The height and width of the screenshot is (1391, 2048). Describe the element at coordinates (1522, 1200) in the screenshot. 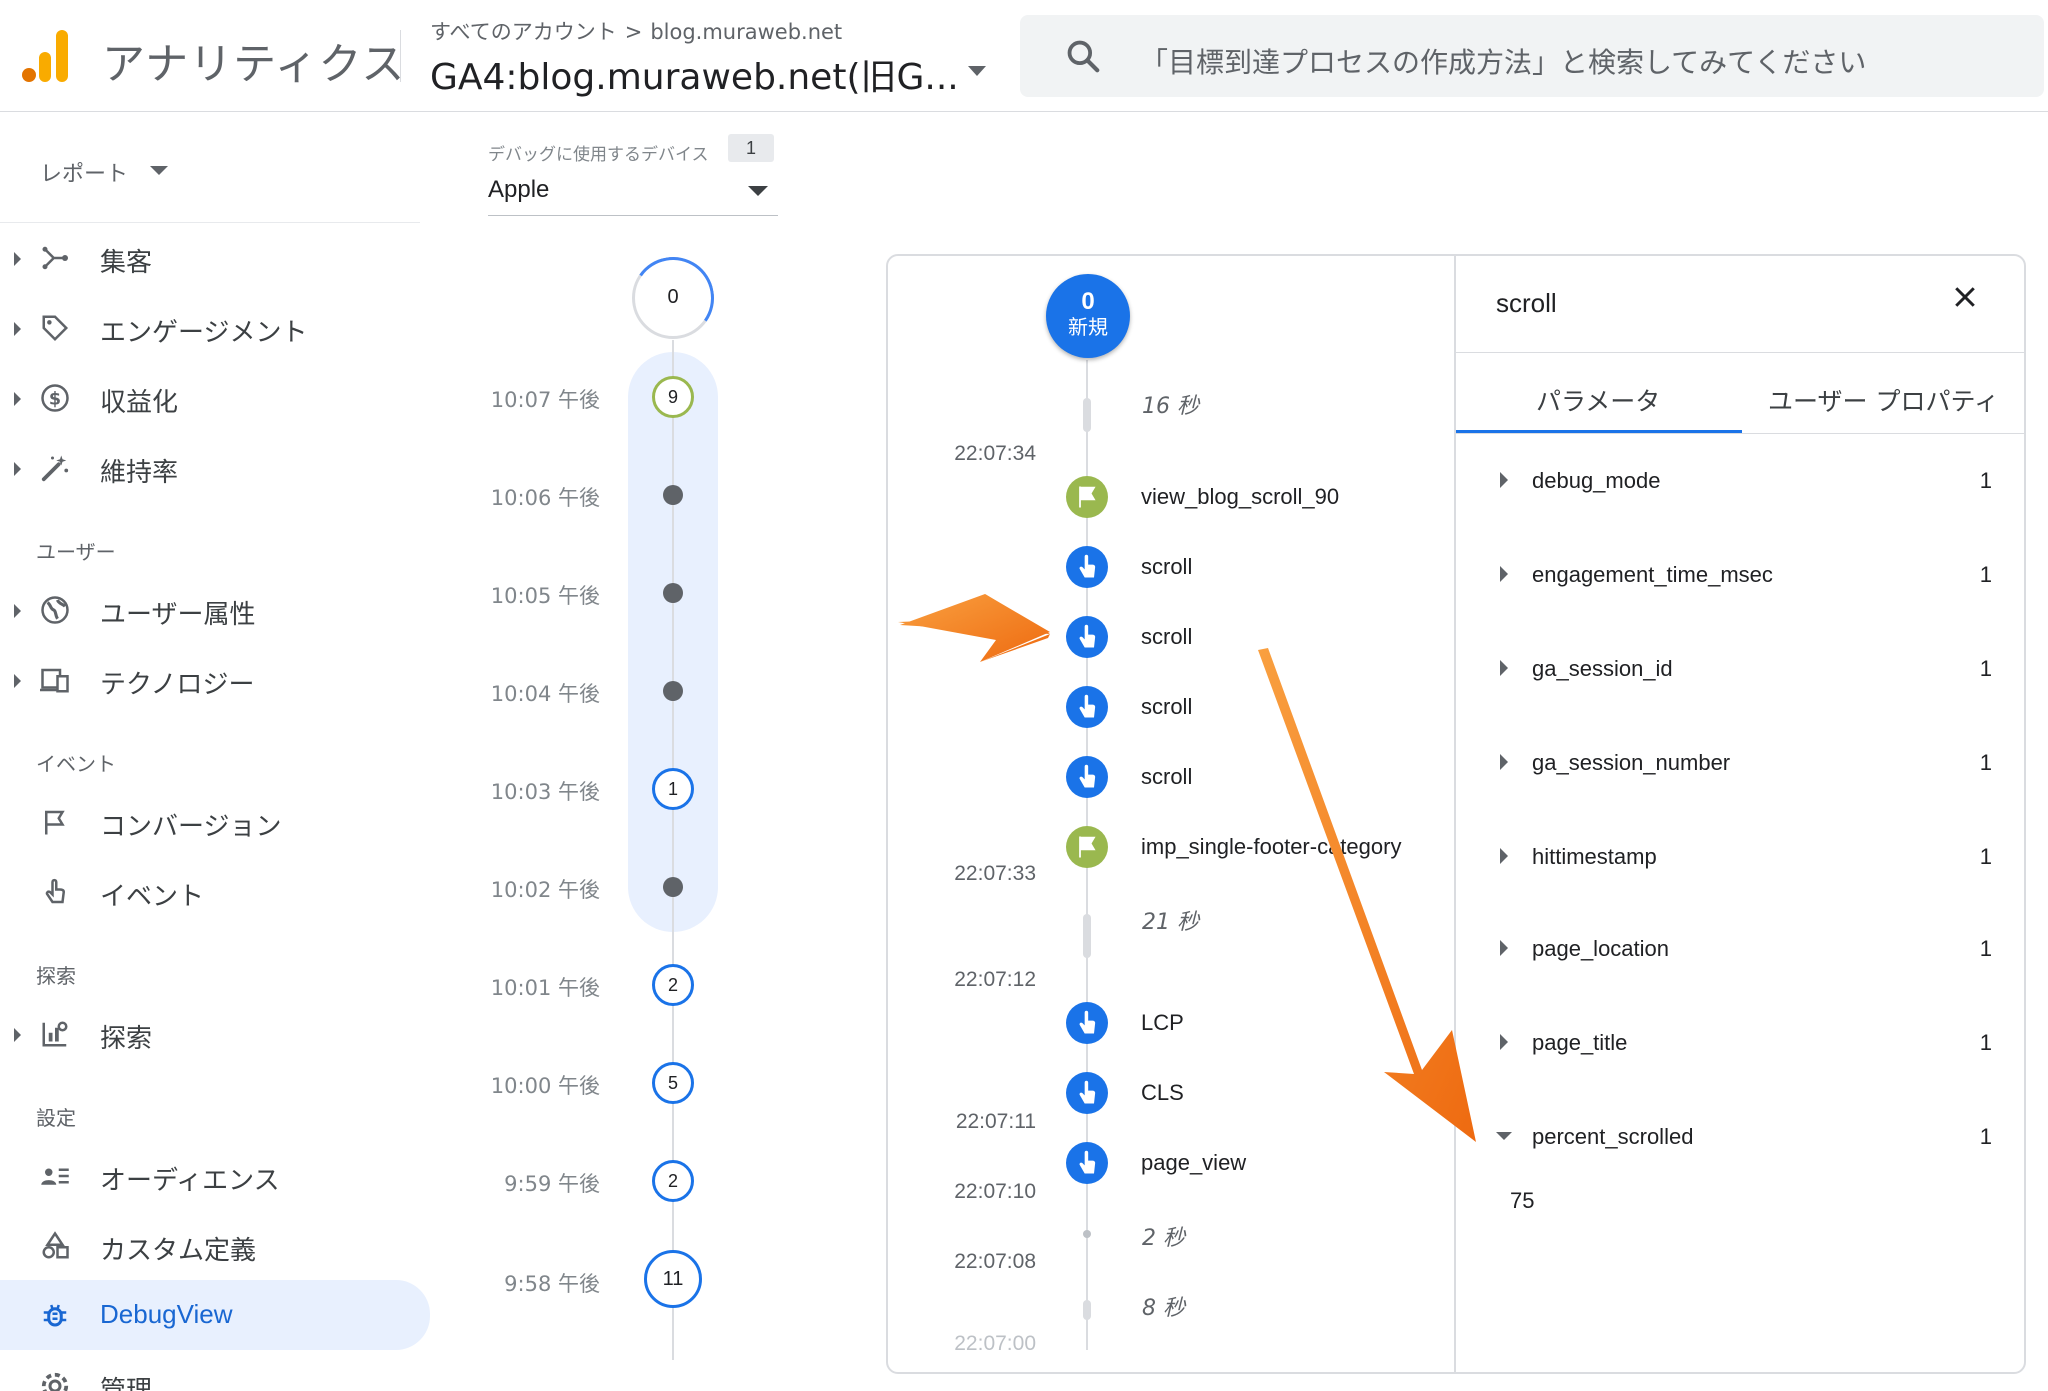

I see `param-value: 75` at that location.